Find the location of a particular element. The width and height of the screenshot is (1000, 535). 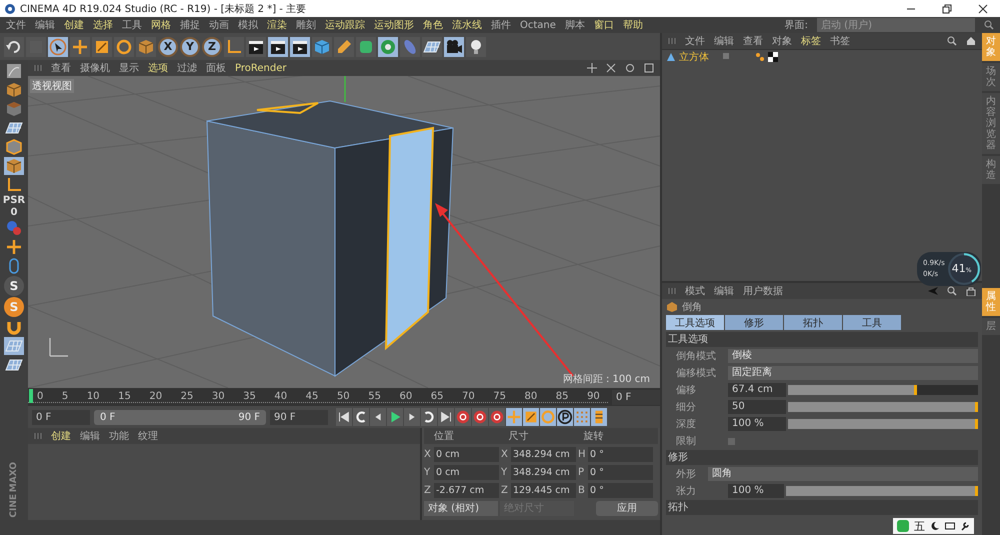

side-tab: 构造 is located at coordinates (991, 170).